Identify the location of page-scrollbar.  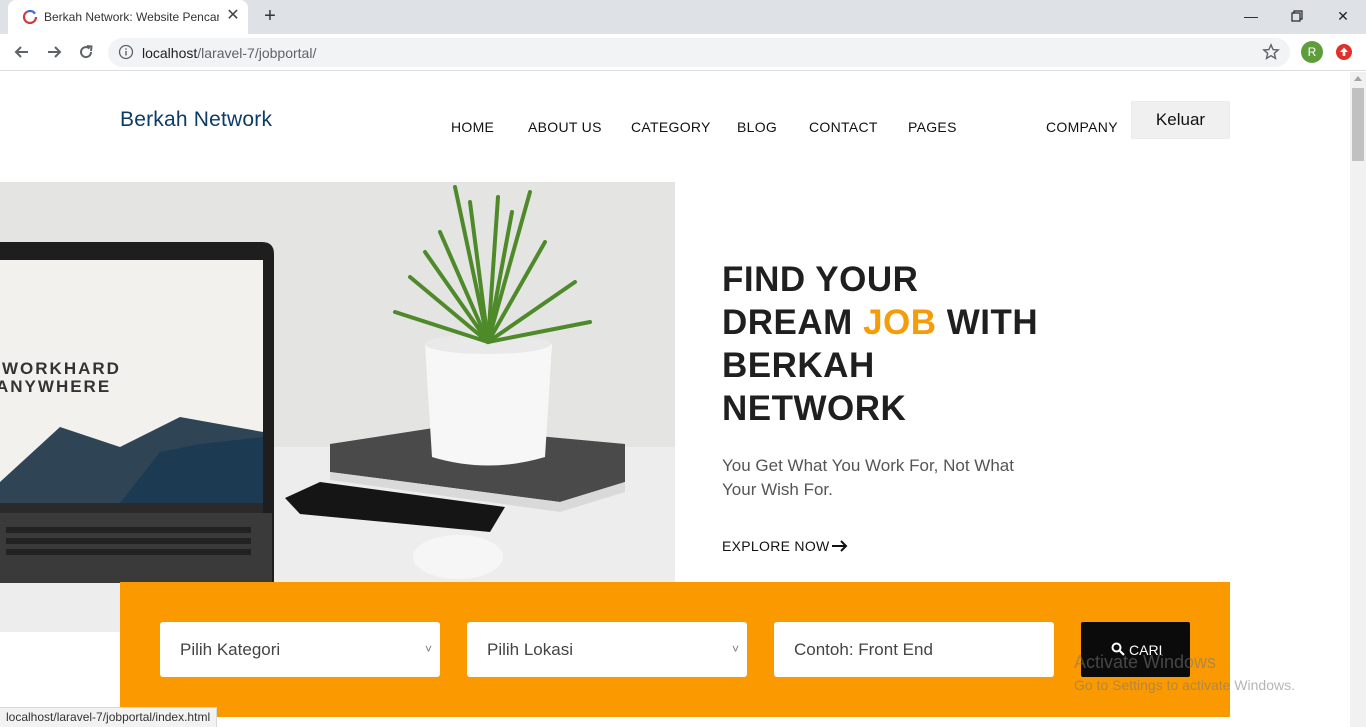
(1358, 399).